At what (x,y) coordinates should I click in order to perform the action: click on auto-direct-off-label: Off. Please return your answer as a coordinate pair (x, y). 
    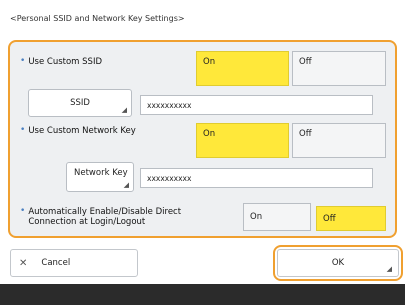
    Looking at the image, I should click on (329, 218).